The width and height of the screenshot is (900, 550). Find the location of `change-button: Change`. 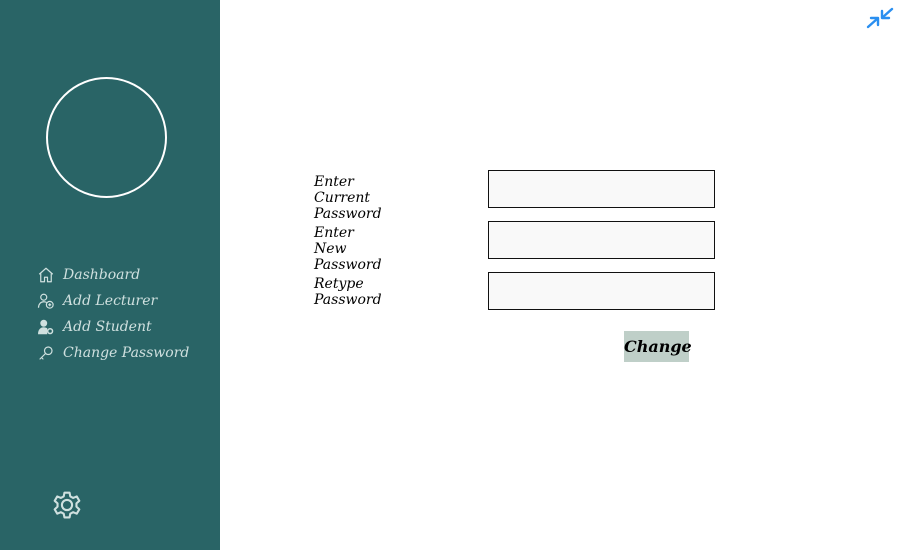

change-button: Change is located at coordinates (658, 346).